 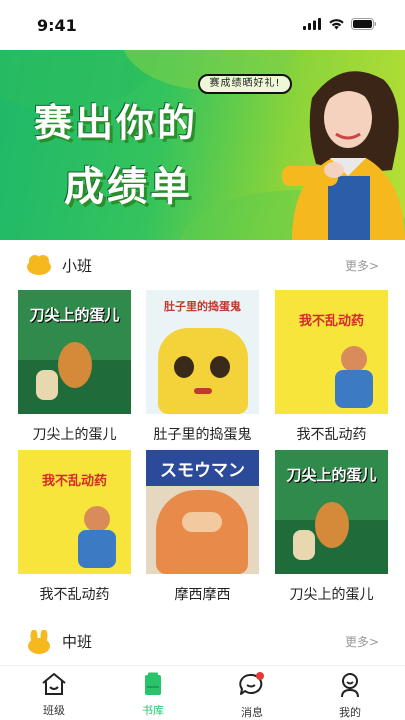 I want to click on status-bar: 9:41, so click(x=202, y=25).